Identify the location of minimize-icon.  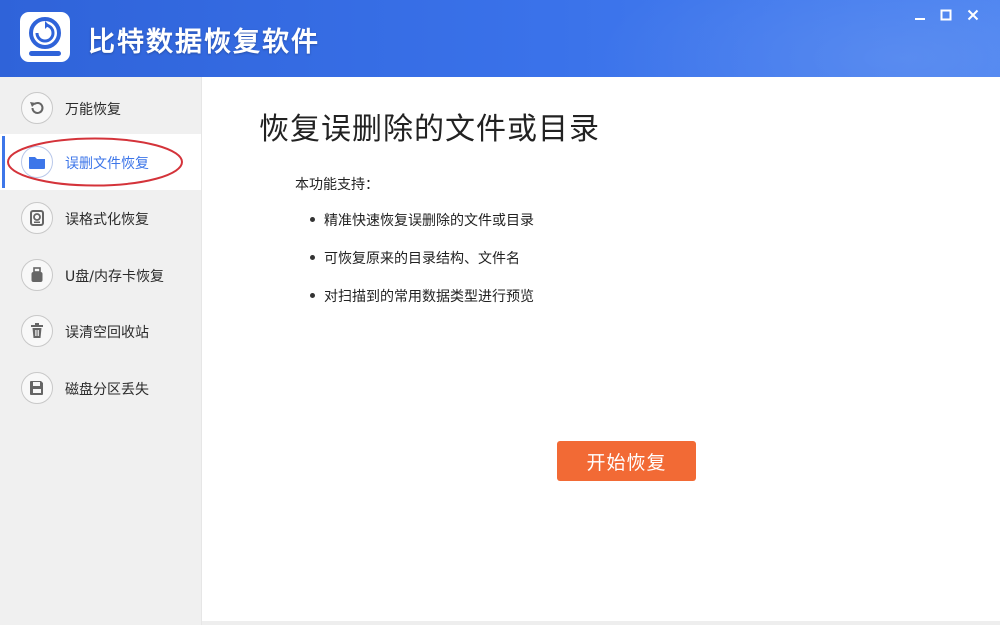
(920, 19).